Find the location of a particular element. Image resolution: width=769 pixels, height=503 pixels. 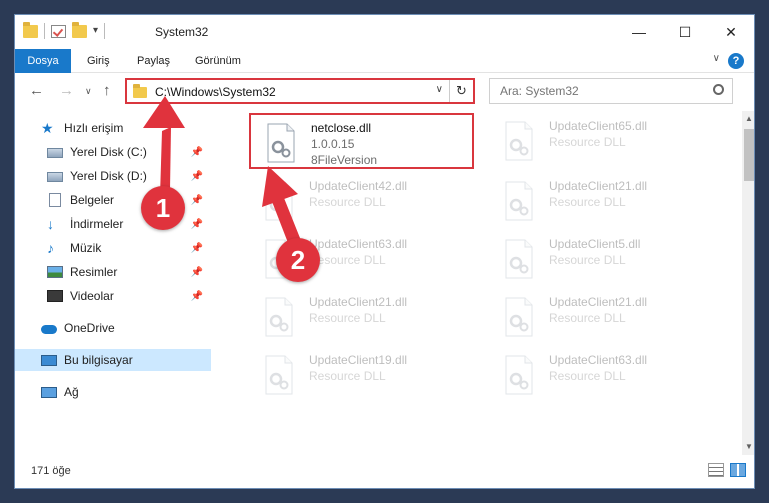

properties-icon is located at coordinates (58, 31).